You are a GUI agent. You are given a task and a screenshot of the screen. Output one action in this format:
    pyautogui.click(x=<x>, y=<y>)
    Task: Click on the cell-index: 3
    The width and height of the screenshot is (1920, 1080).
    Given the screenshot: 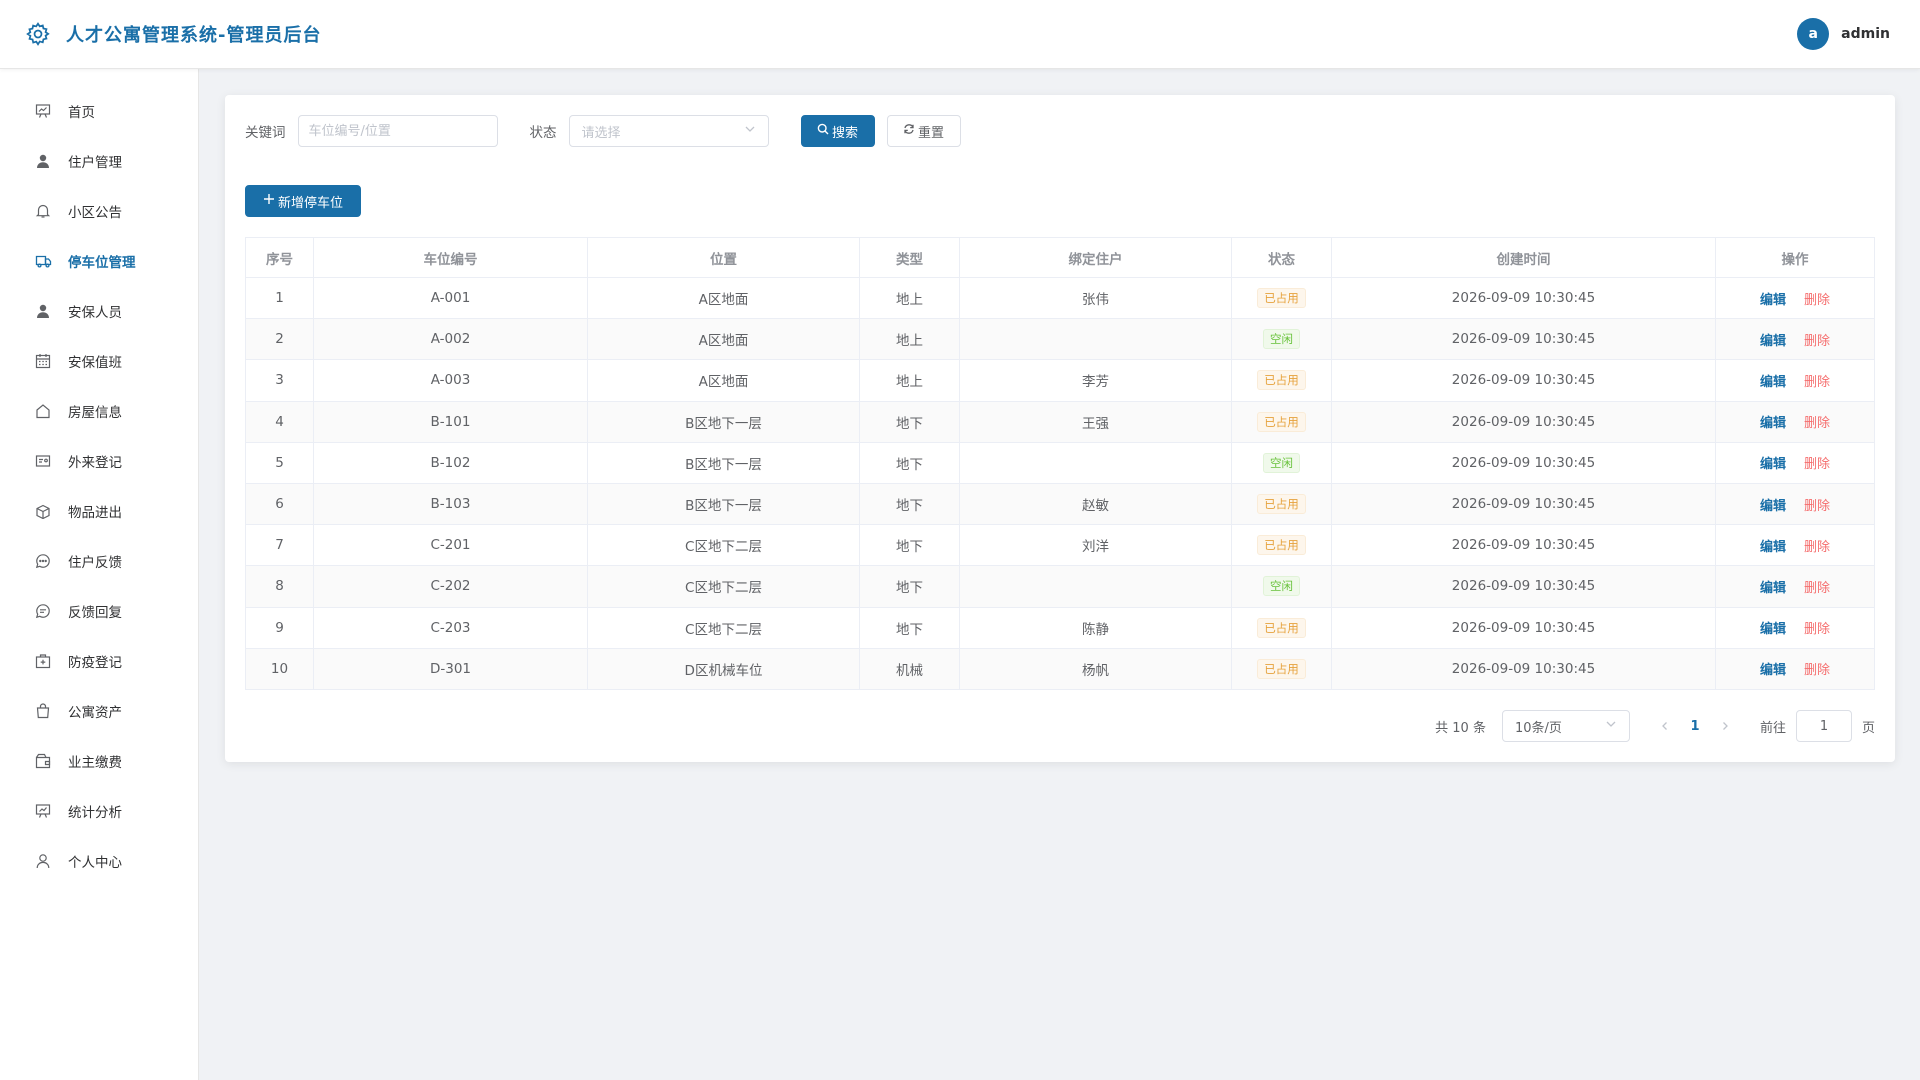 What is the action you would take?
    pyautogui.click(x=280, y=380)
    